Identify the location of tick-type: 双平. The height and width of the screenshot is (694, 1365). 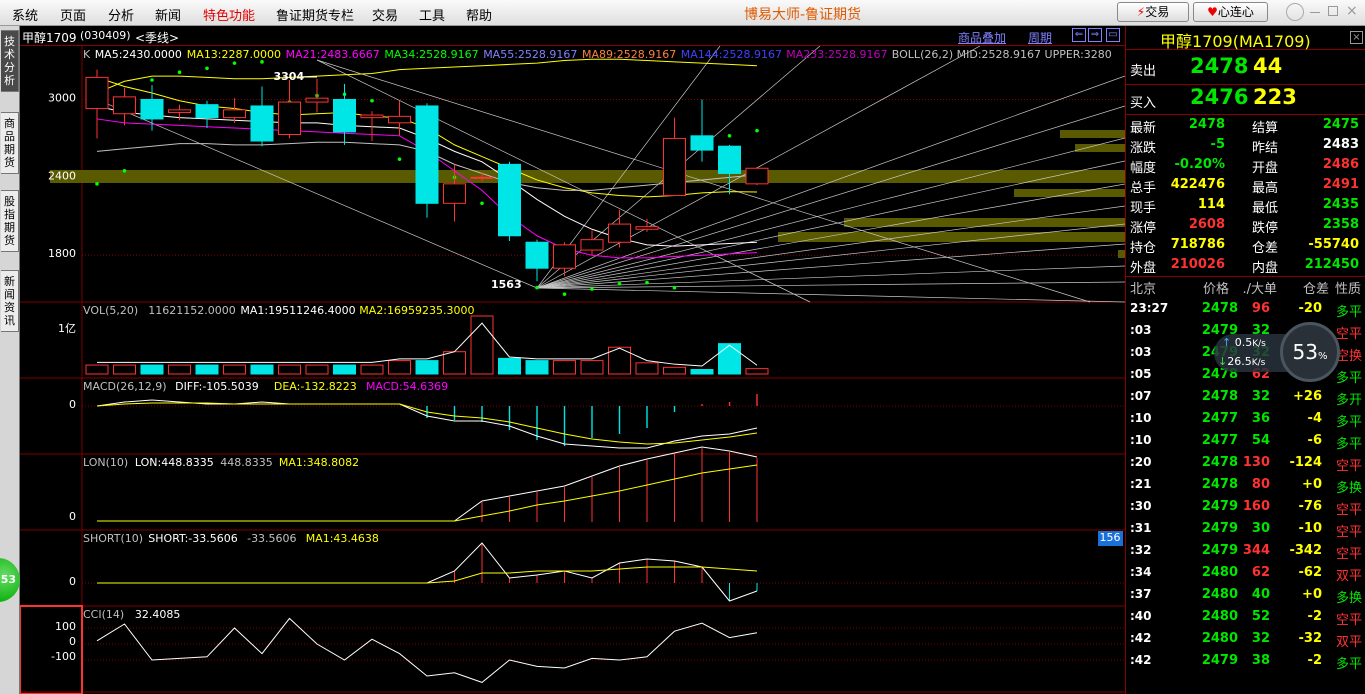
(1348, 642).